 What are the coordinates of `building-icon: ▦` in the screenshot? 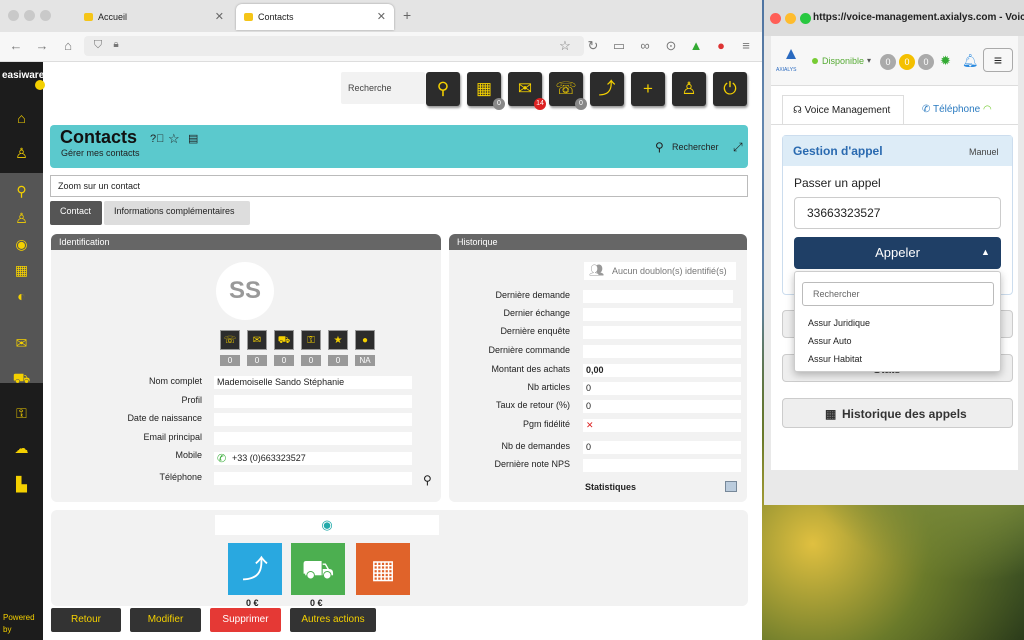 It's located at (21, 270).